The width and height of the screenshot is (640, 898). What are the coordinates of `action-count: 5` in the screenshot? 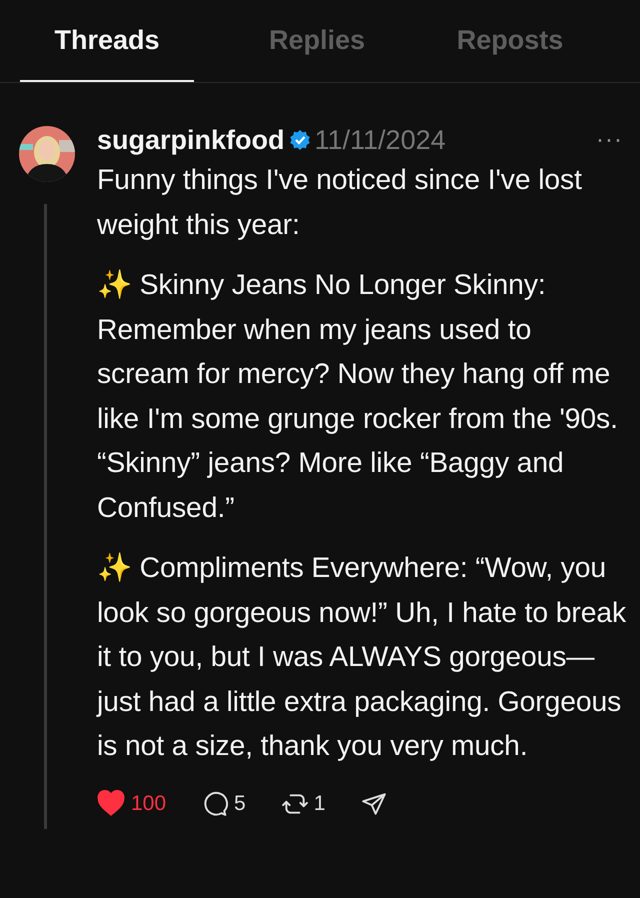 It's located at (240, 804).